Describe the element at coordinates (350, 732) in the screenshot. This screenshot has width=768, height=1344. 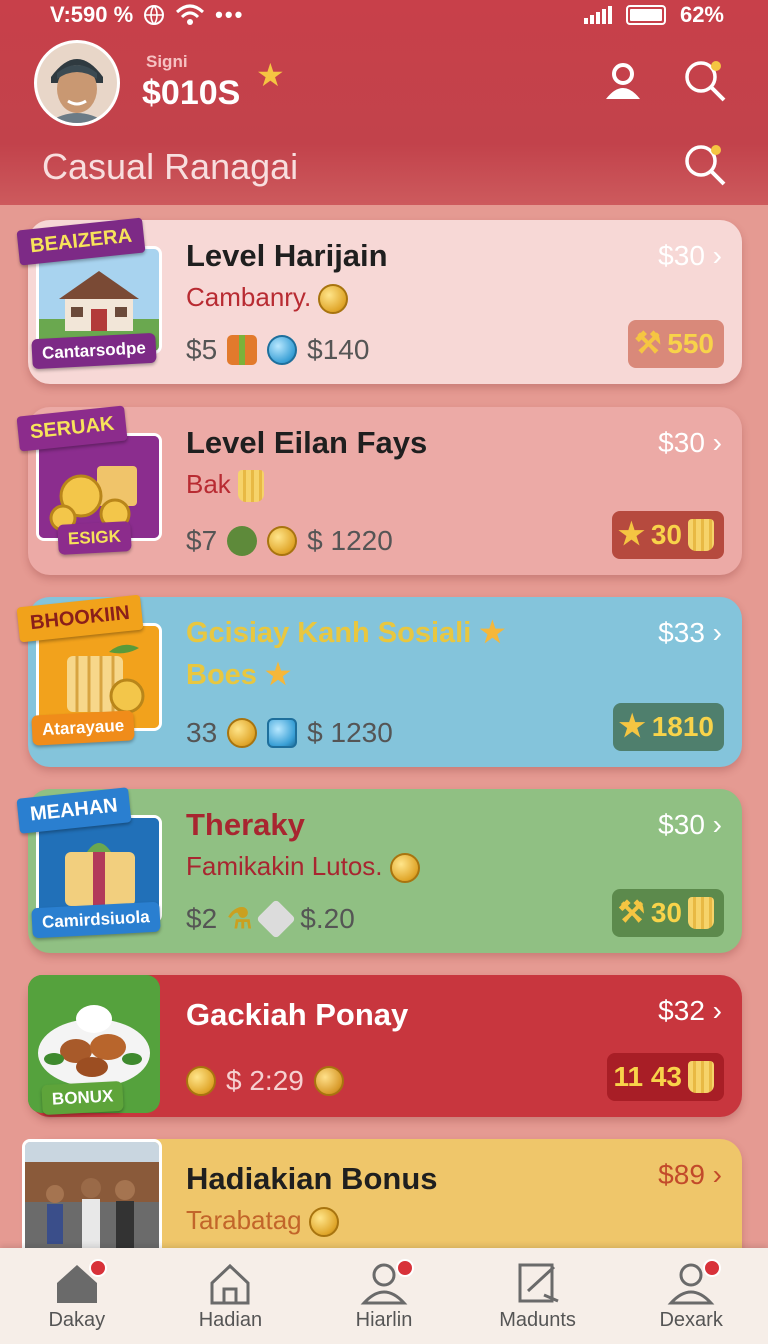
I see `stat-right: $ 1230` at that location.